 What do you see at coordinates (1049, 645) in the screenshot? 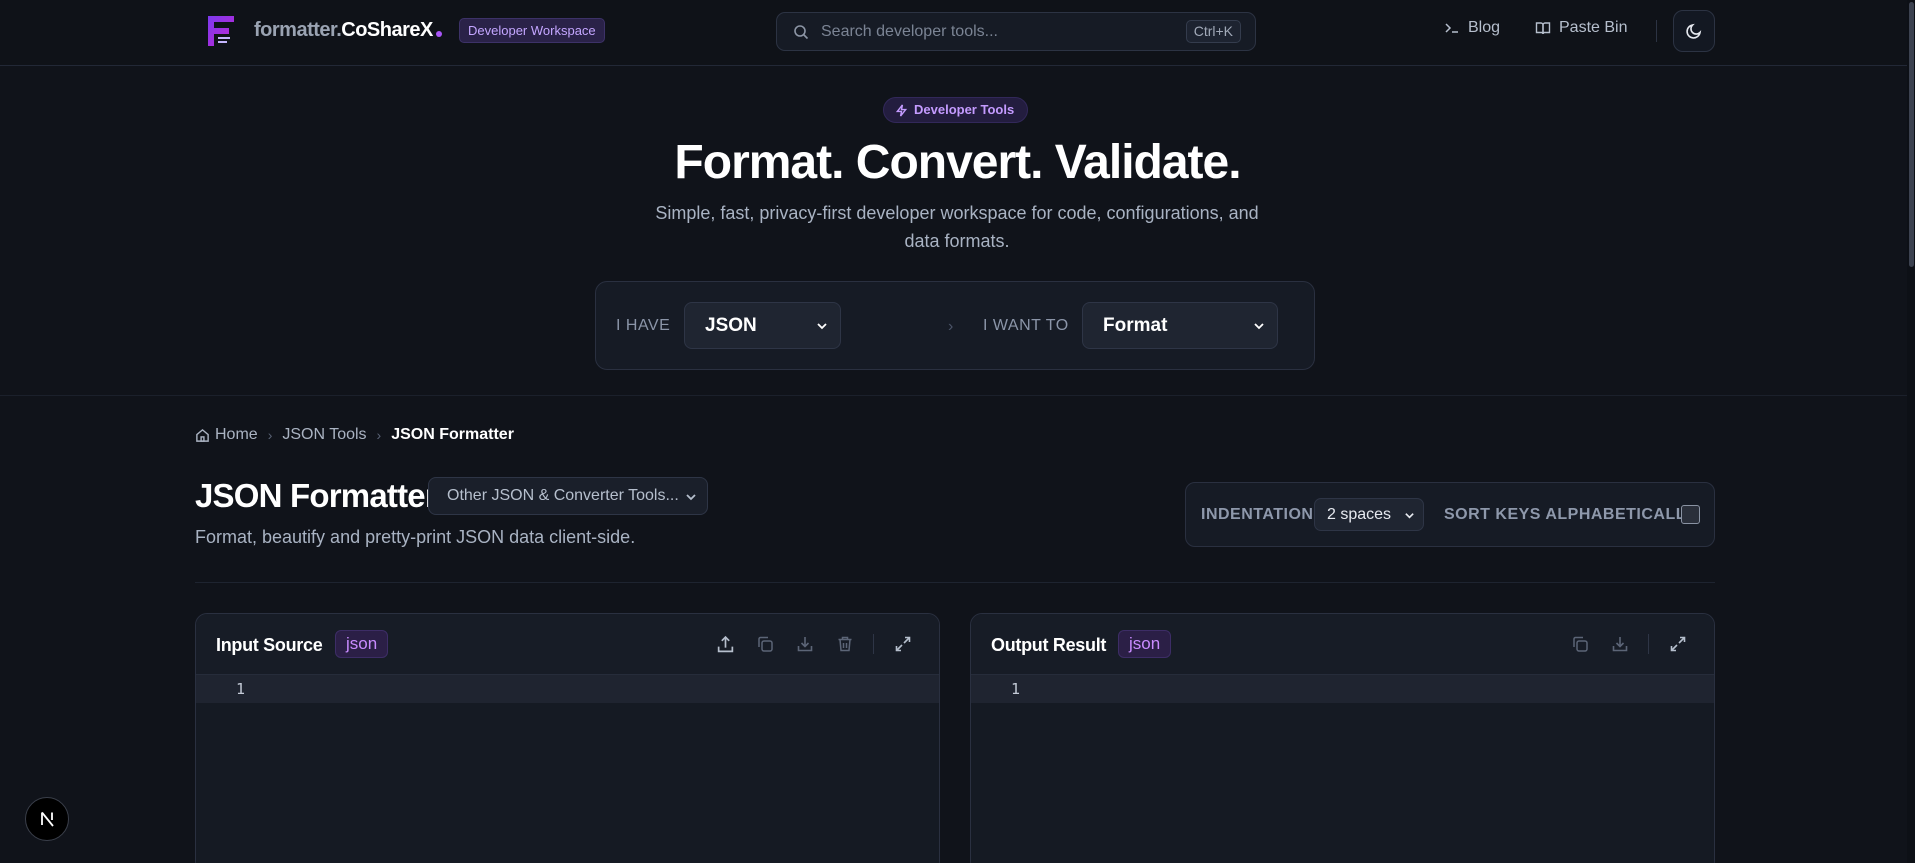
I see `output-panel-title: Output Result` at bounding box center [1049, 645].